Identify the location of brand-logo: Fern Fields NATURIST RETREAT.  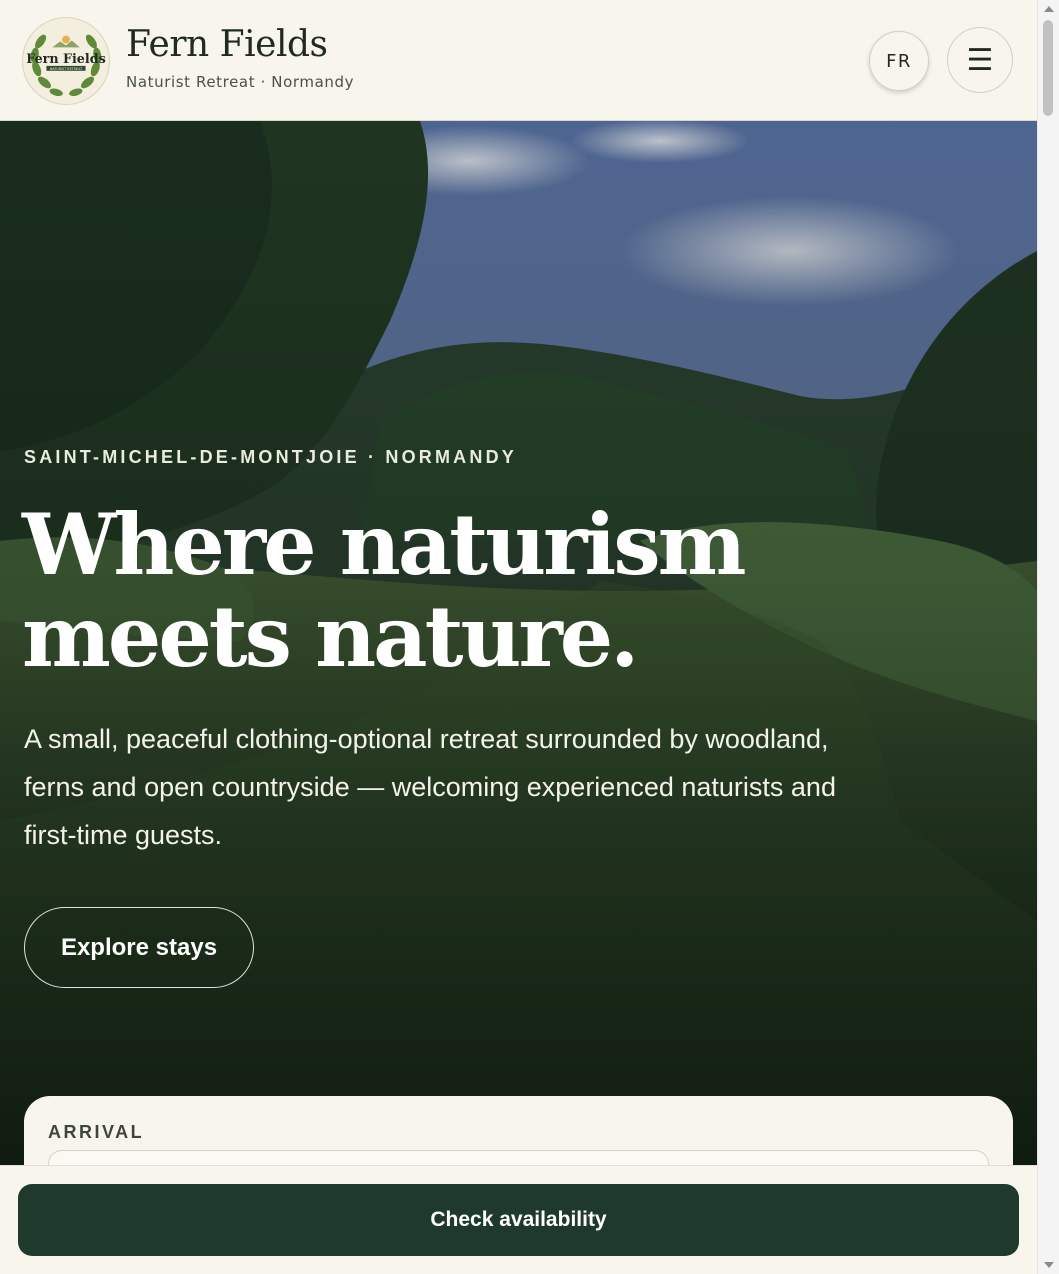
(66, 61).